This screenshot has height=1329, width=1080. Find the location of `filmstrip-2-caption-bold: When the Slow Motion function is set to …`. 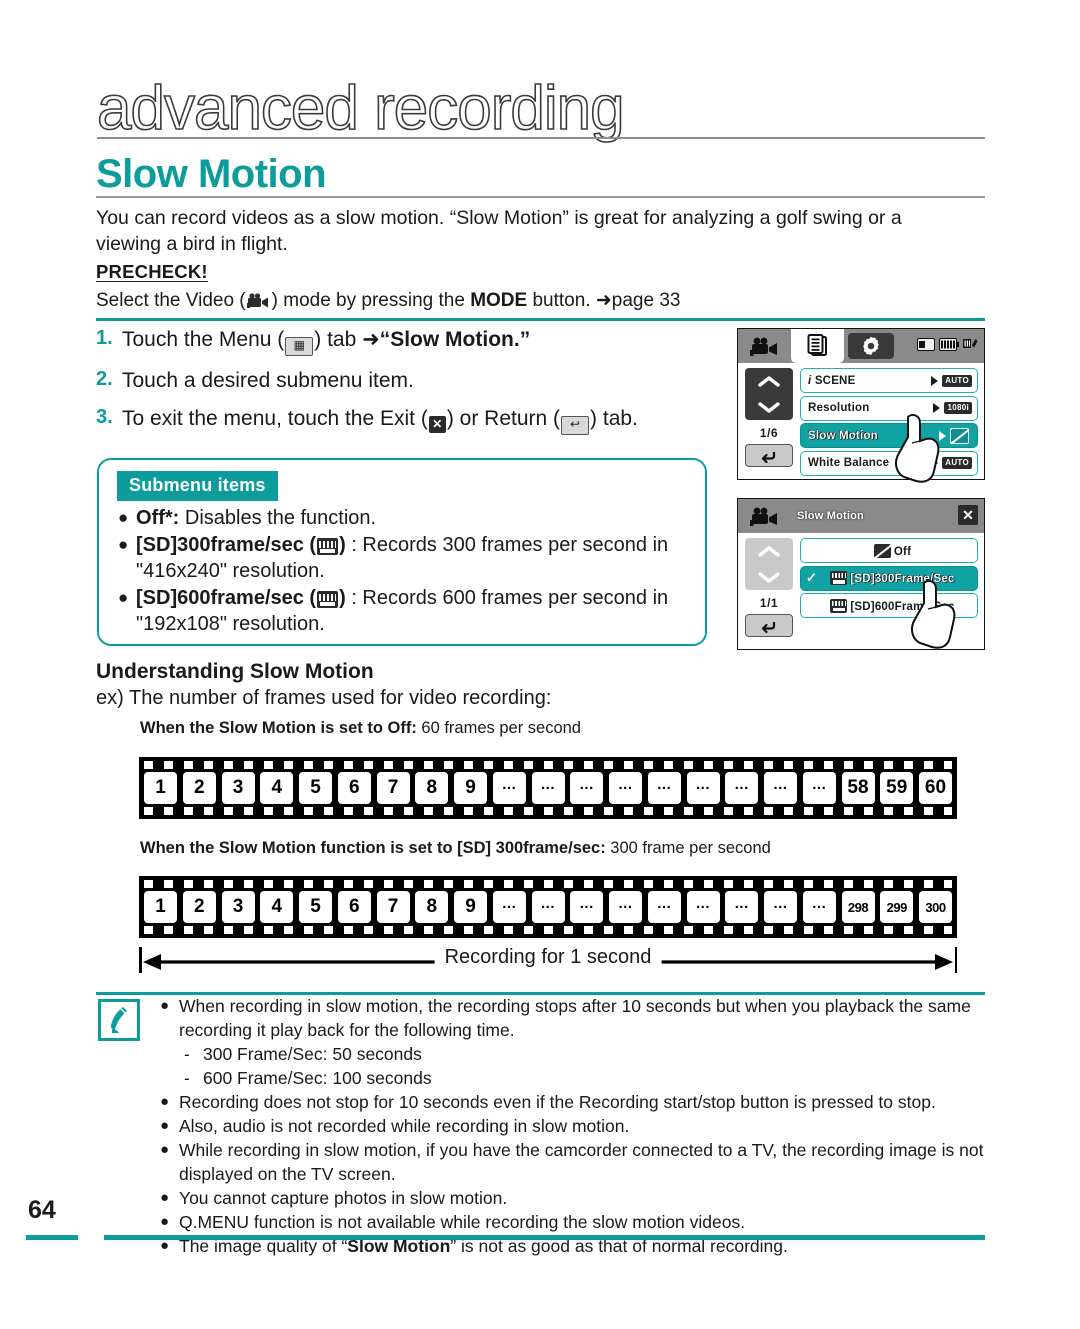

filmstrip-2-caption-bold: When the Slow Motion function is set to … is located at coordinates (373, 848).